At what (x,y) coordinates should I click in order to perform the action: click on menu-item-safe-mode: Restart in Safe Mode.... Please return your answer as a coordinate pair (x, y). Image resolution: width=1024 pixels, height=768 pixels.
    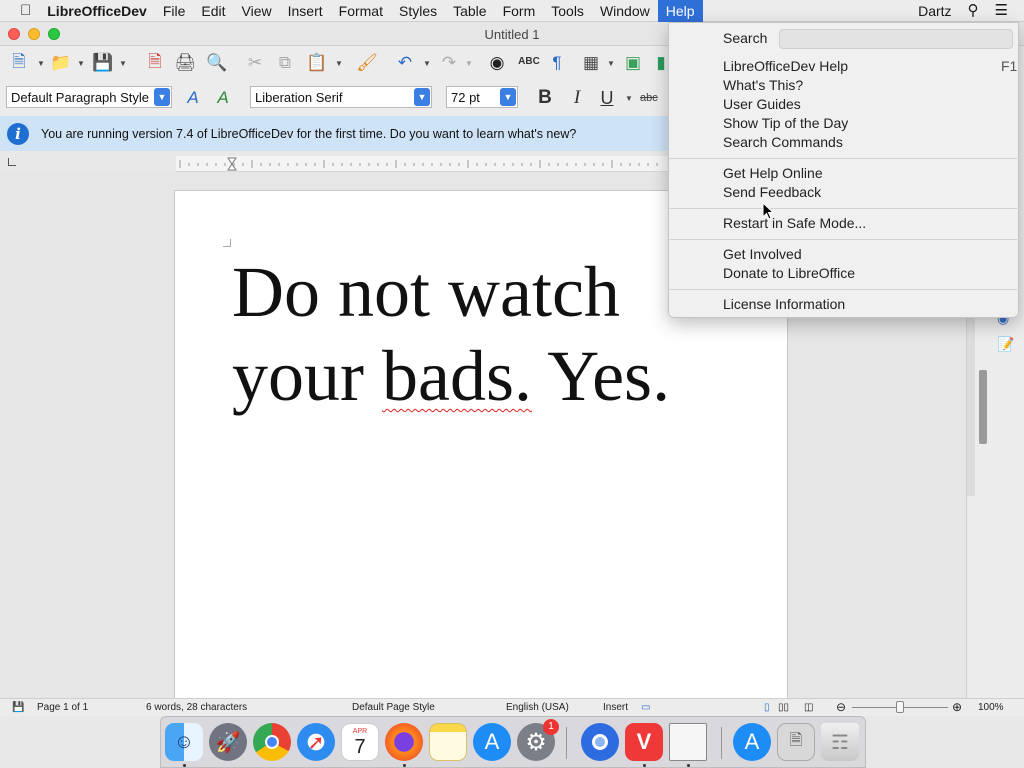
    Looking at the image, I should click on (794, 223).